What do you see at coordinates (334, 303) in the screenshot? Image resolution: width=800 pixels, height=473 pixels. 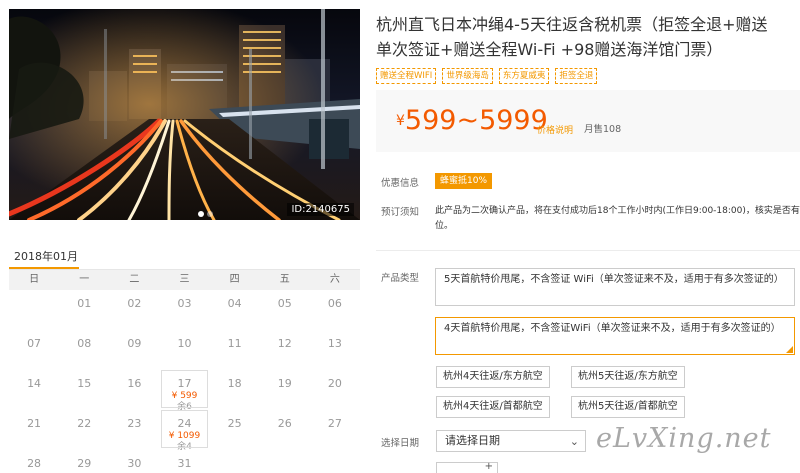 I see `calendar-day-number: 06` at bounding box center [334, 303].